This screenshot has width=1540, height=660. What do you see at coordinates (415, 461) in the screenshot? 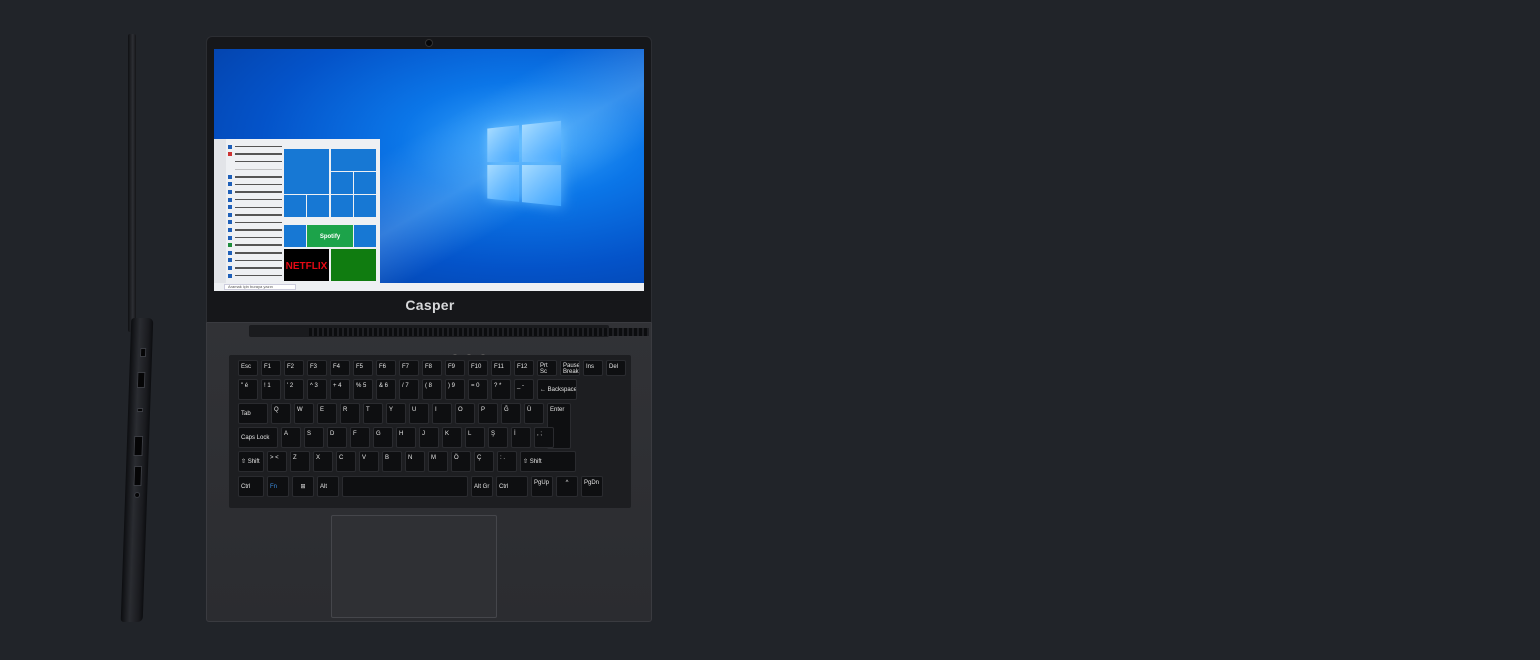
I see `key-n: N` at bounding box center [415, 461].